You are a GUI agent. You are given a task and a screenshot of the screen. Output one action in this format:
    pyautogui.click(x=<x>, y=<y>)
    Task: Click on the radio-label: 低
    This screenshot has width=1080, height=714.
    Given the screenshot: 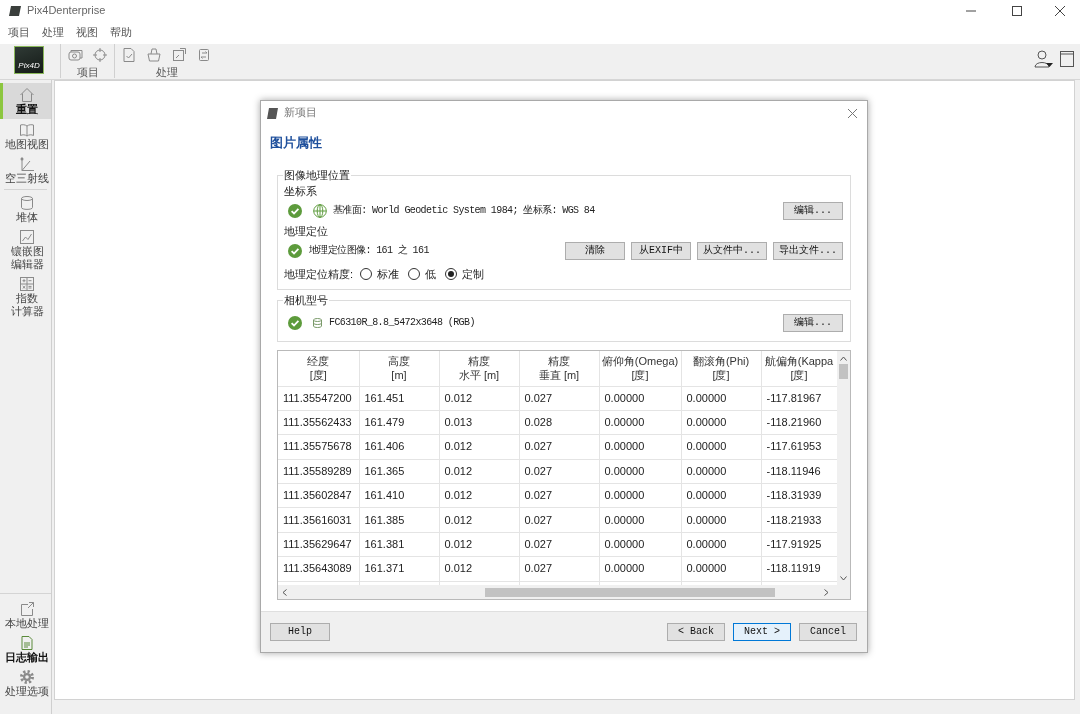 What is the action you would take?
    pyautogui.click(x=431, y=274)
    